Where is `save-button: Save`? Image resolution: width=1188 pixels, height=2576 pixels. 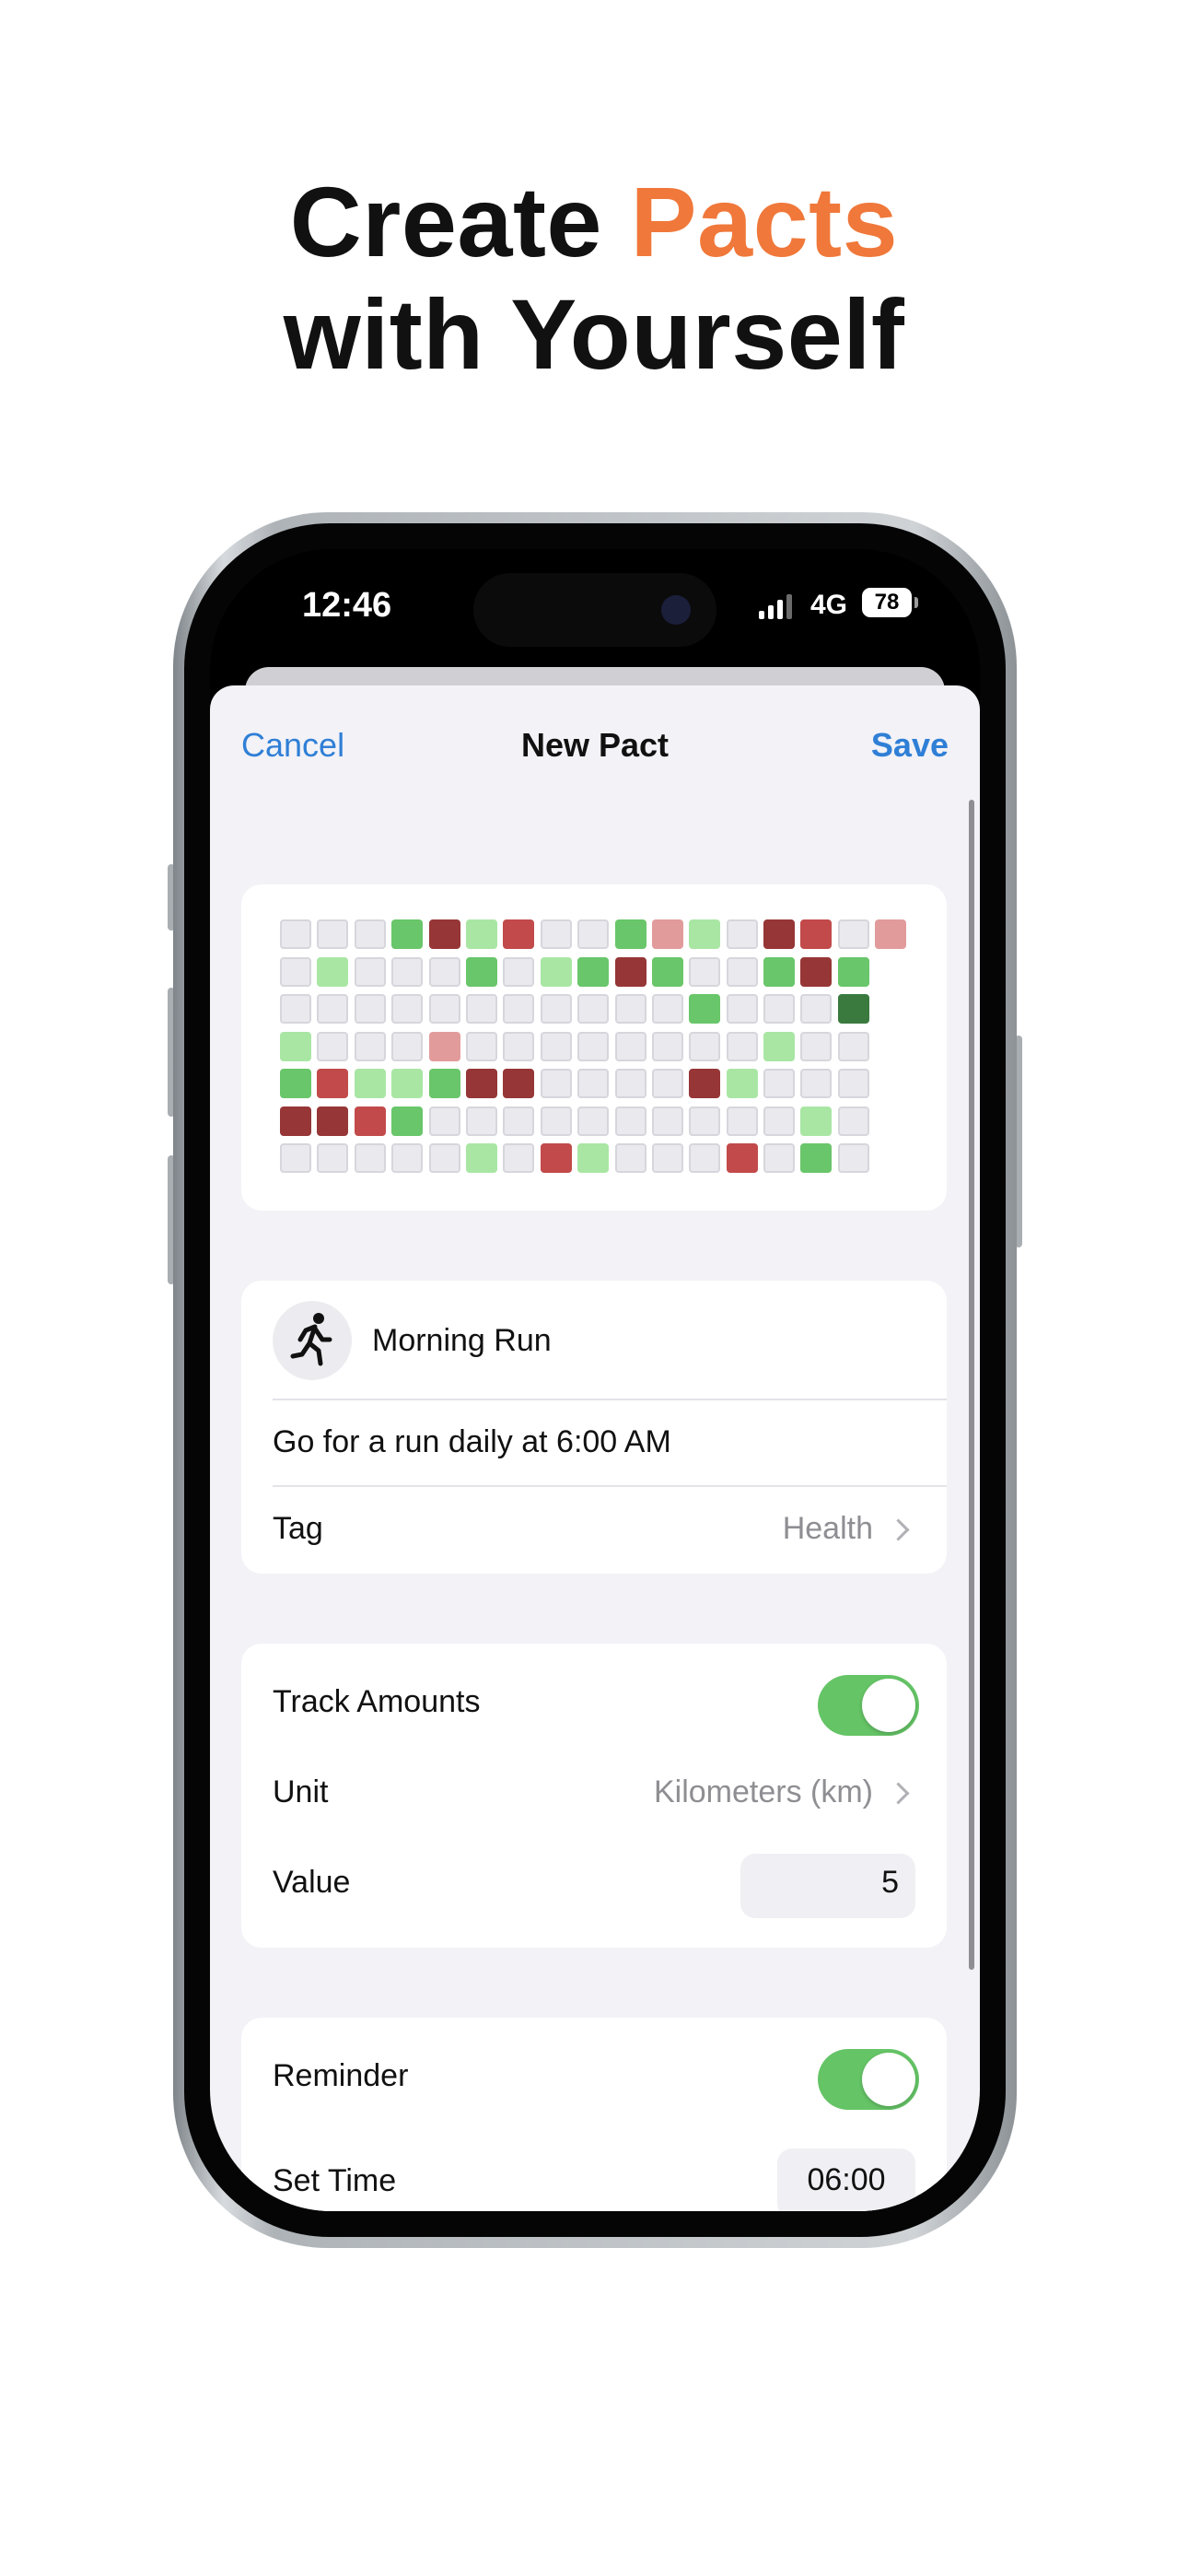 save-button: Save is located at coordinates (910, 745).